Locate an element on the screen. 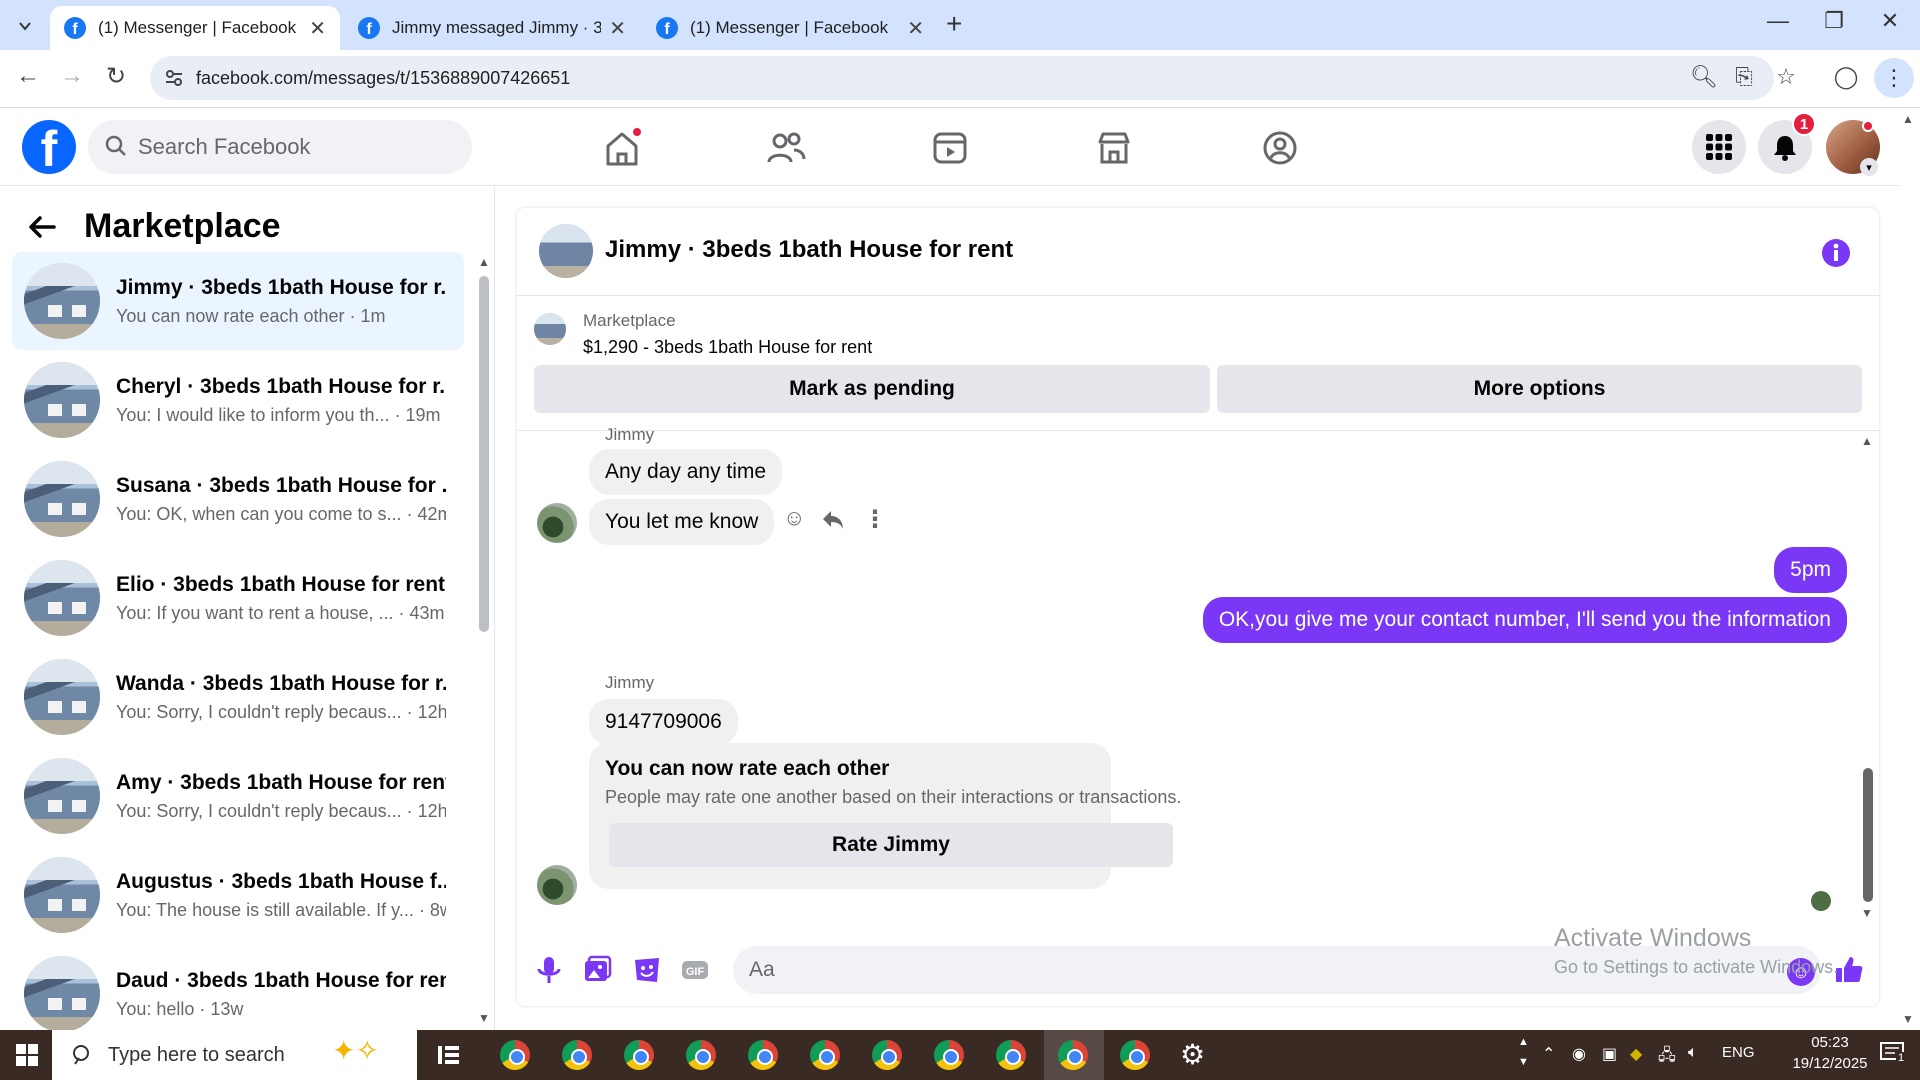 The image size is (1920, 1080). tray-scroll-icon: ▲ ▼ is located at coordinates (1523, 1052).